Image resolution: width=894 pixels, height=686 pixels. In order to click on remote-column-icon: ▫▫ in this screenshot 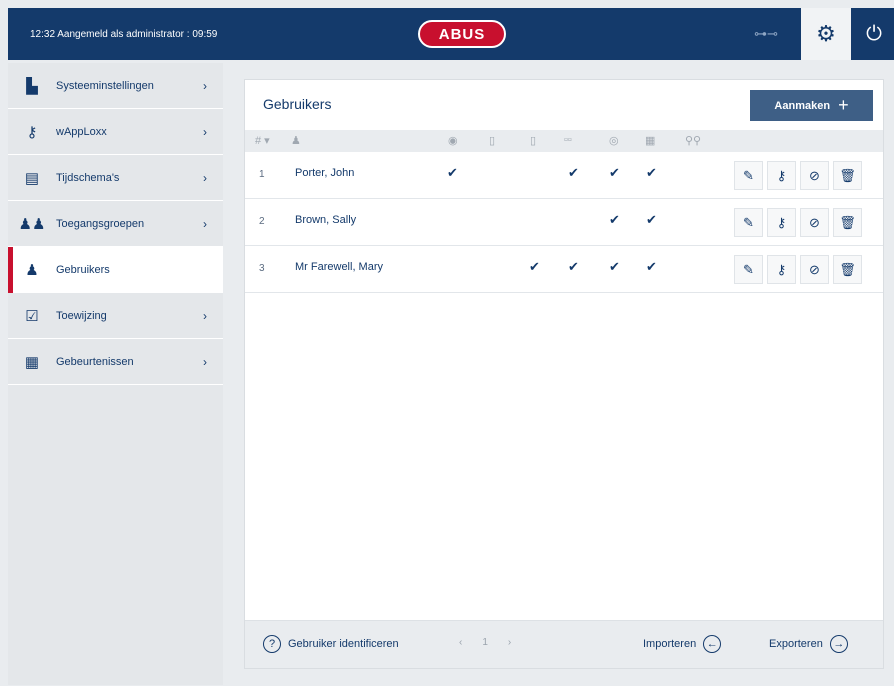, I will do `click(568, 140)`.